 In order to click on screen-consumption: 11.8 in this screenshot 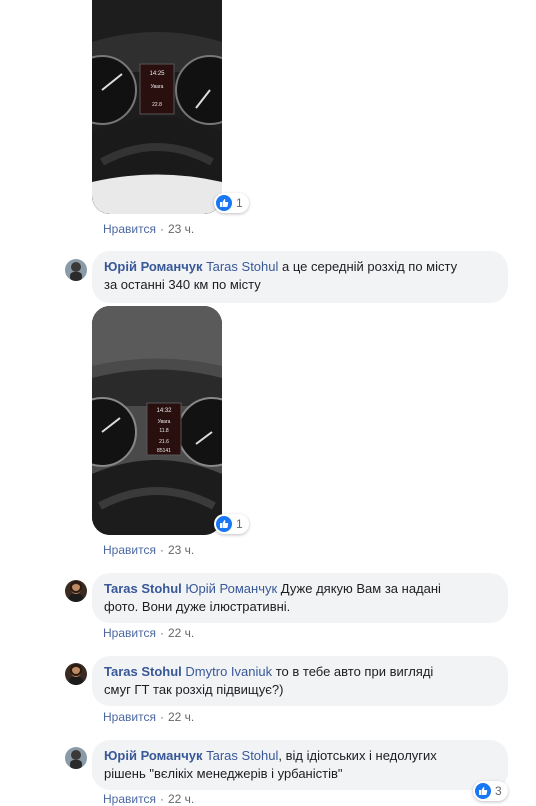, I will do `click(164, 431)`.